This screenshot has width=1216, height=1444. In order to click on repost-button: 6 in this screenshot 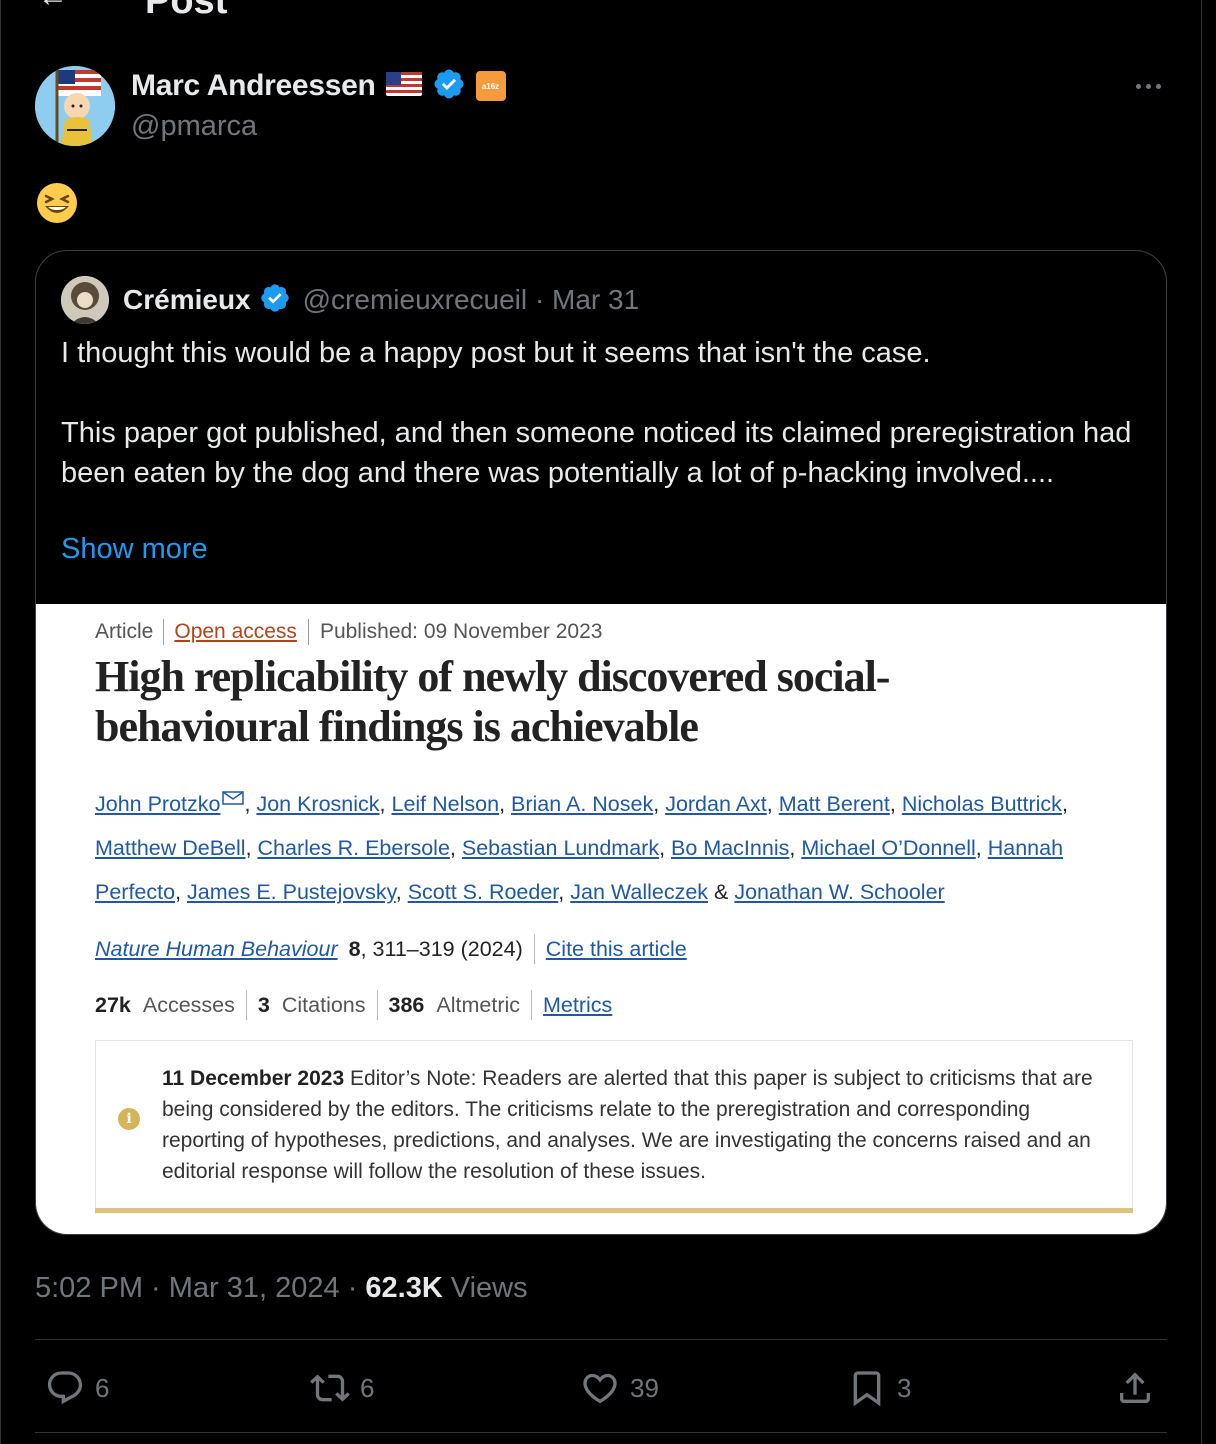, I will do `click(342, 1388)`.